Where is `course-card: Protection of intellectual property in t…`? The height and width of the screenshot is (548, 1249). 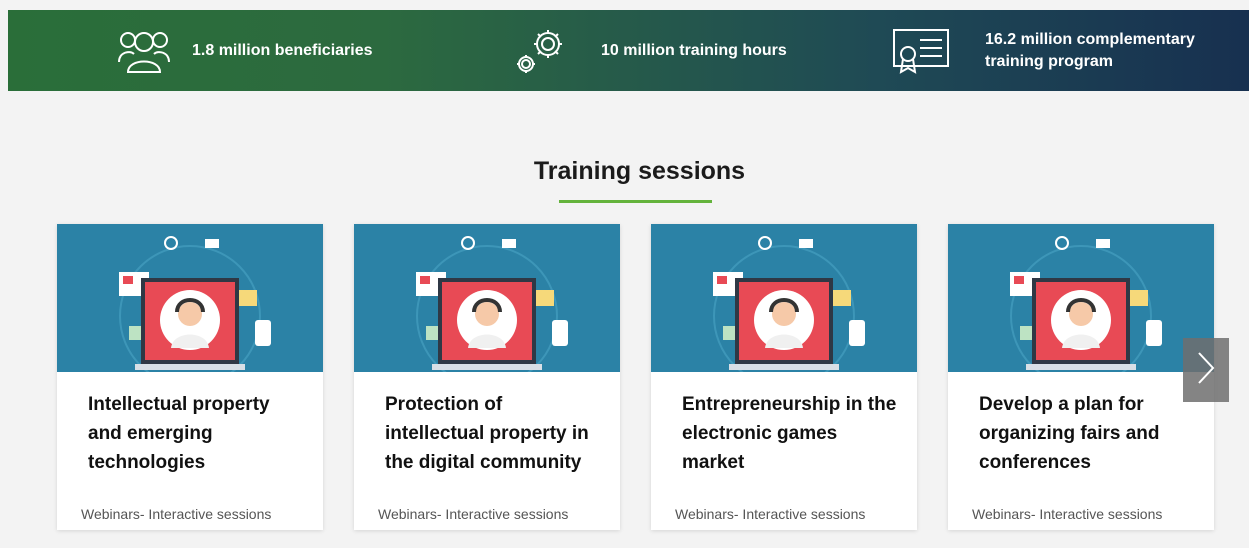 course-card: Protection of intellectual property in t… is located at coordinates (487, 377).